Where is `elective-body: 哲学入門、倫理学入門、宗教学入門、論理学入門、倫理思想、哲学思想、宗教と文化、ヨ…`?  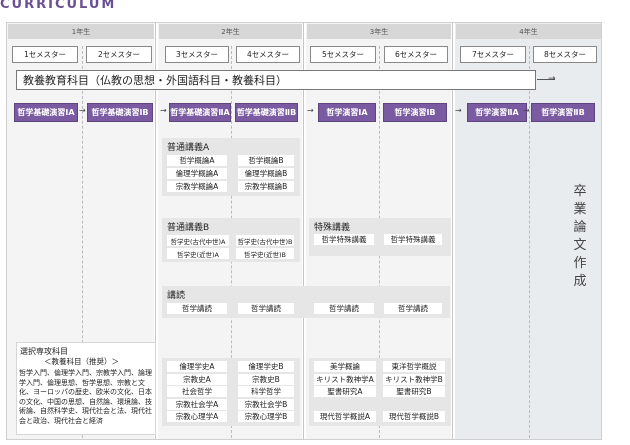
elective-body: 哲学入門、倫理学入門、宗教学入門、論理学入門、倫理思想、哲学思想、宗教と文化、ヨ… is located at coordinates (85, 397).